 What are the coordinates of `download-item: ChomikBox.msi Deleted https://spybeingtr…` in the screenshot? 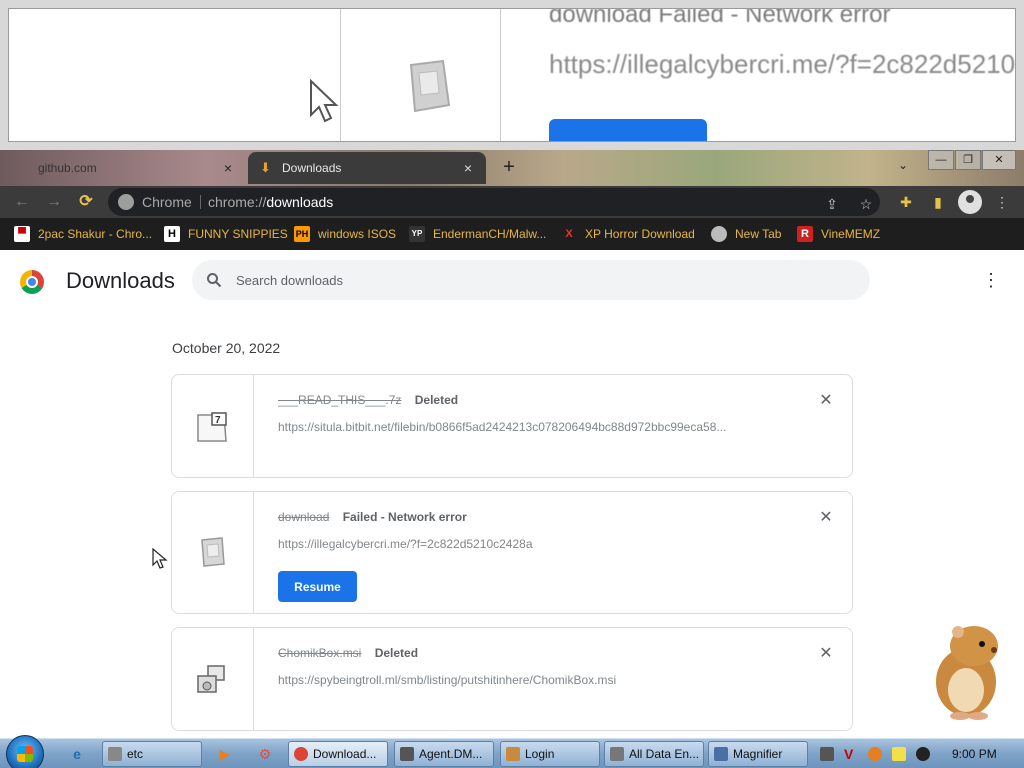 It's located at (512, 679).